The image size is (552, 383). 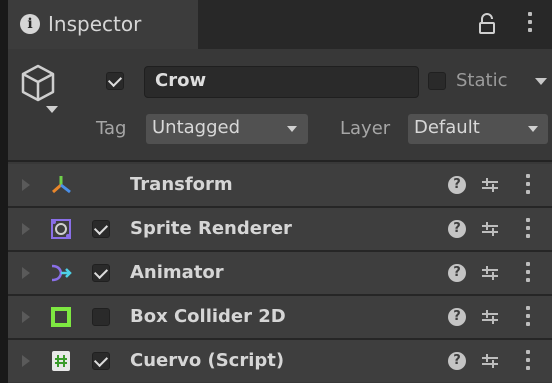 I want to click on component-row-box-collider-2d: Box Collider 2D ?, so click(x=280, y=317).